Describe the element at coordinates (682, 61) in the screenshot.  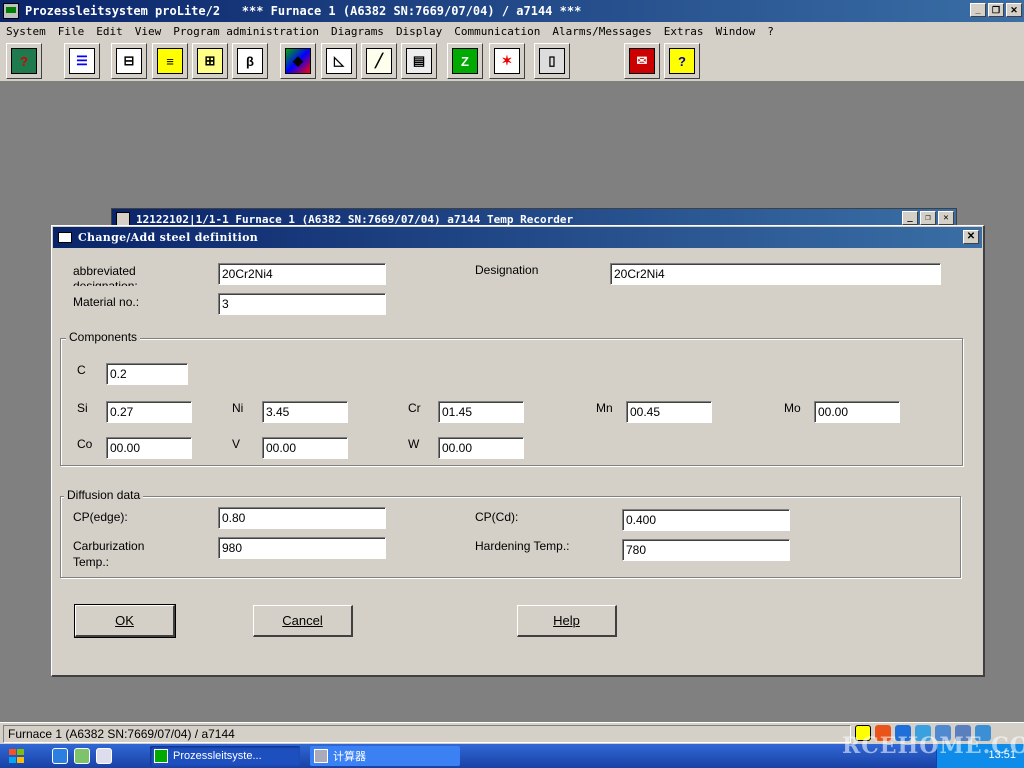
I see `help-book-icon: ?` at that location.